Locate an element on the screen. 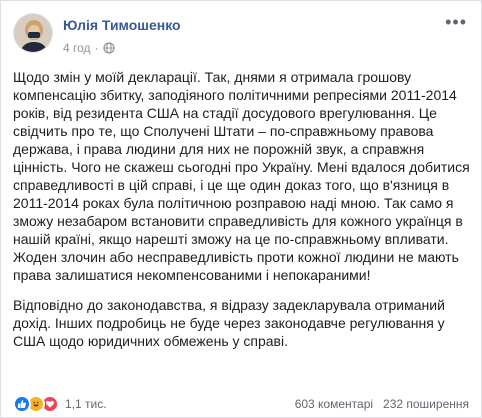  globe-icon is located at coordinates (108, 48).